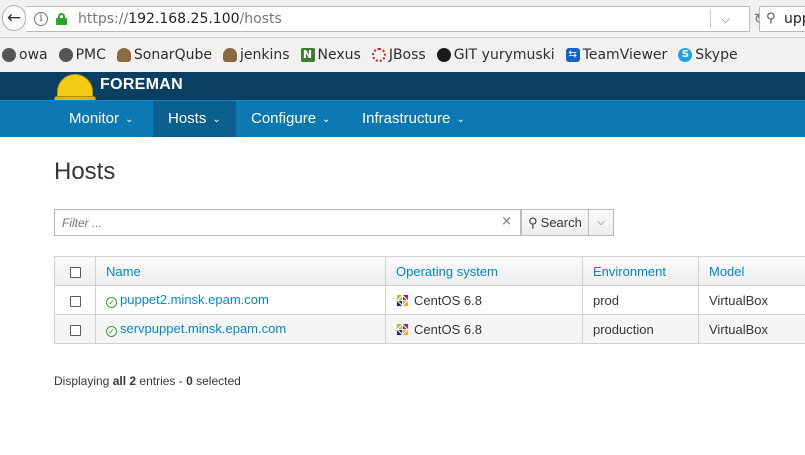 The width and height of the screenshot is (805, 455). I want to click on arrow-left-icon: ←, so click(14, 18).